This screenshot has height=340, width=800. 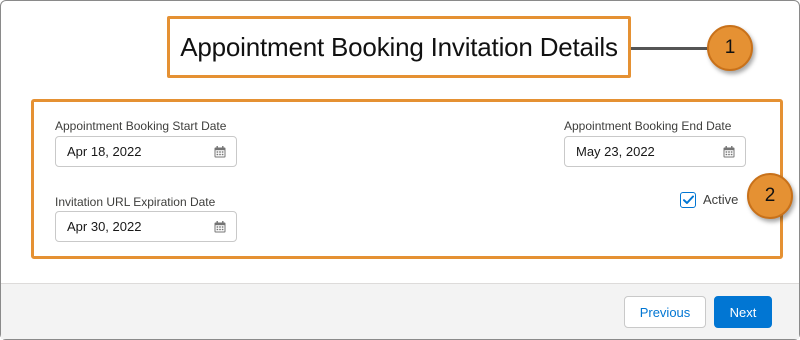 I want to click on expiration-date-input: Apr 30, 2022, so click(x=146, y=226).